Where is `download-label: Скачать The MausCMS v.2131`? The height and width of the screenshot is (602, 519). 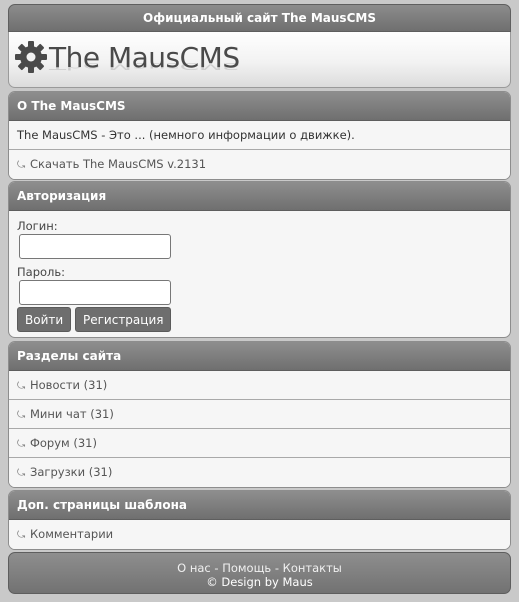 download-label: Скачать The MausCMS v.2131 is located at coordinates (118, 164).